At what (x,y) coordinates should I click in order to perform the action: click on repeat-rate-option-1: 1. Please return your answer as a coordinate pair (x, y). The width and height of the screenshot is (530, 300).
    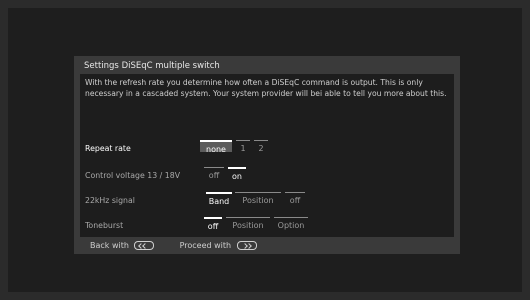
    Looking at the image, I should click on (243, 146).